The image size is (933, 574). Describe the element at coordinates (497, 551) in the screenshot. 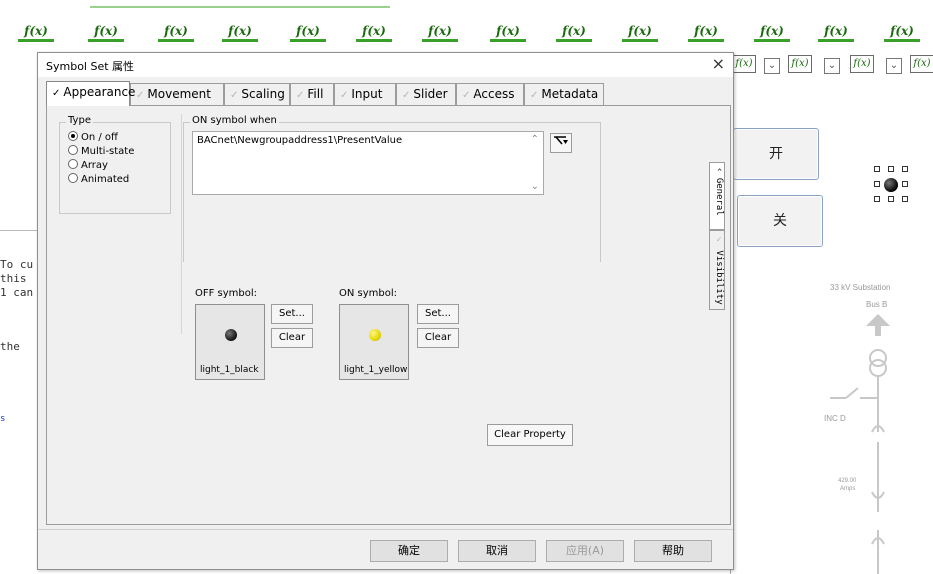

I see `cancel-button: 取消` at that location.